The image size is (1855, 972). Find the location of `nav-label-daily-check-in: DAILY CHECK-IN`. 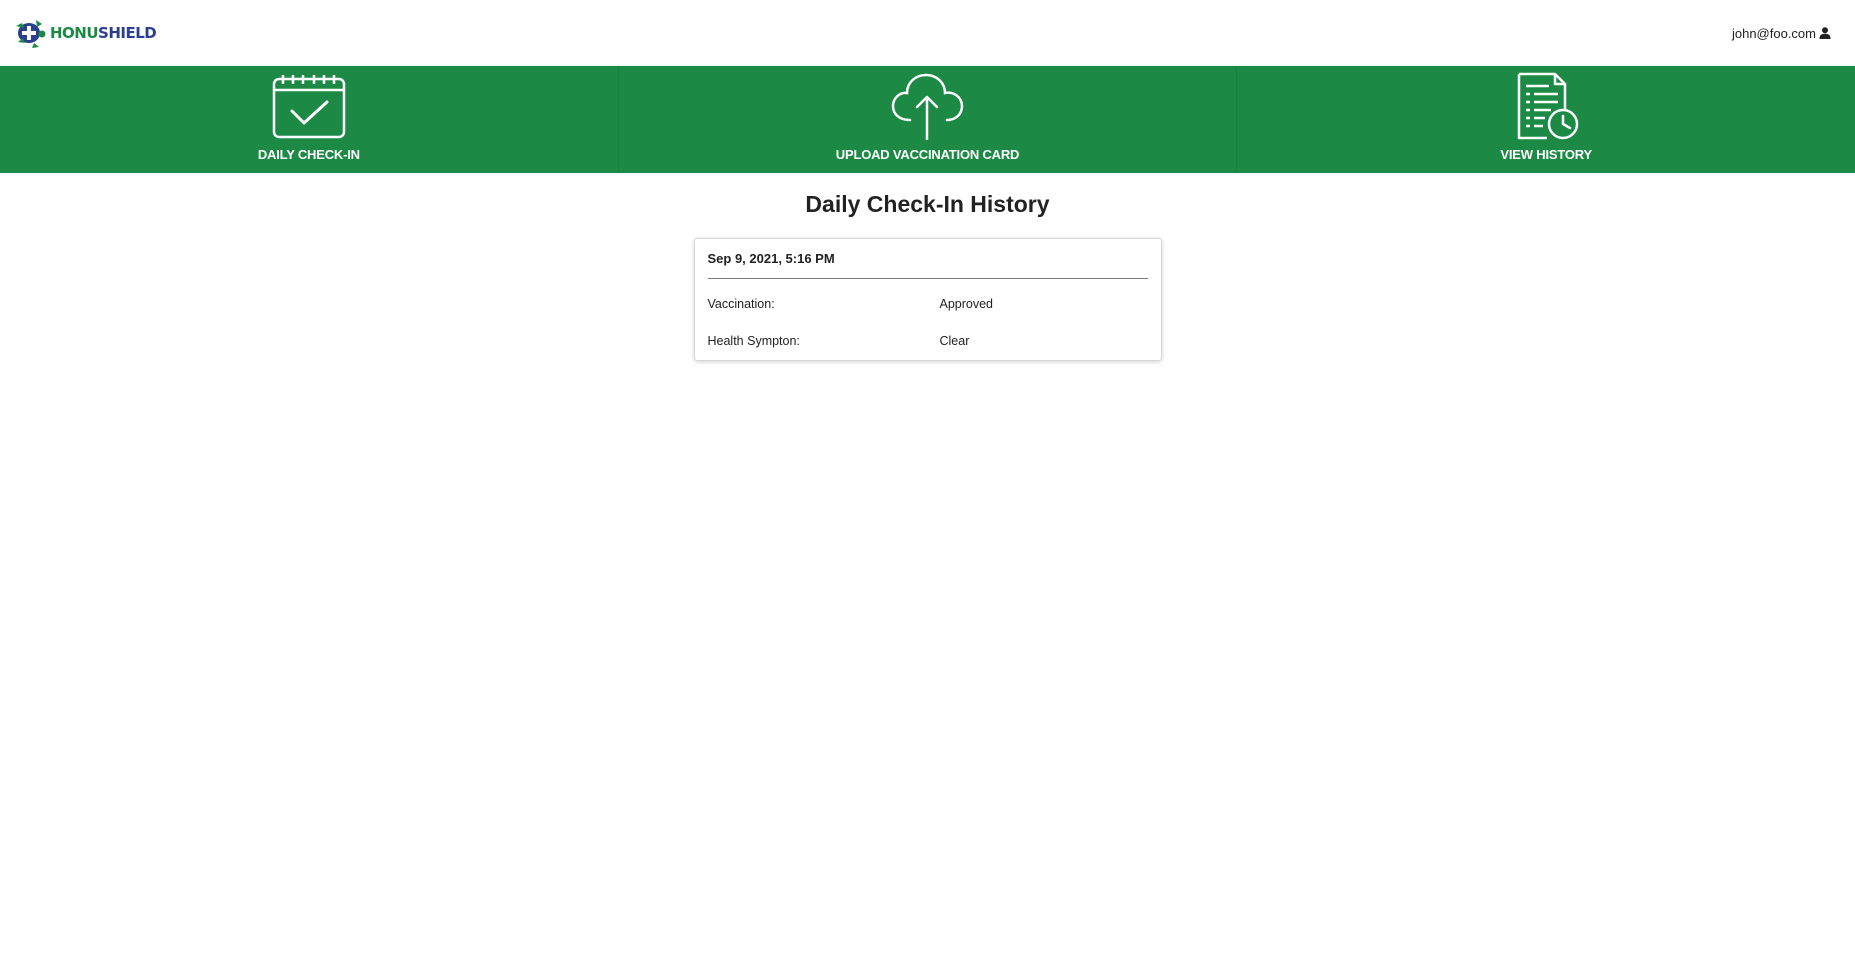

nav-label-daily-check-in: DAILY CHECK-IN is located at coordinates (308, 154).